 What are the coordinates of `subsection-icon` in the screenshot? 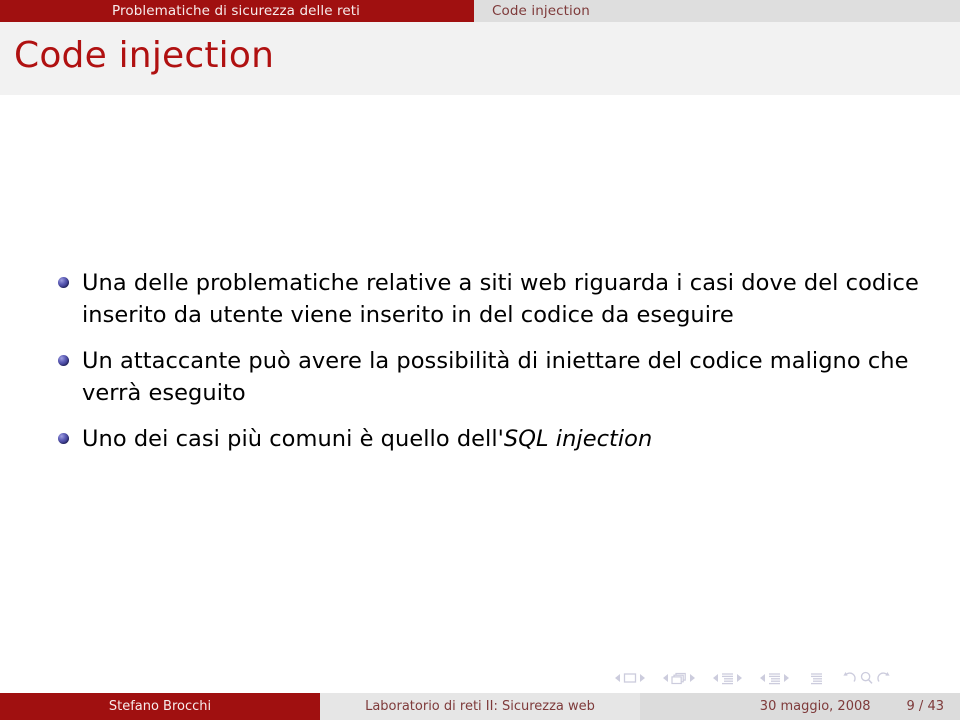 It's located at (727, 678).